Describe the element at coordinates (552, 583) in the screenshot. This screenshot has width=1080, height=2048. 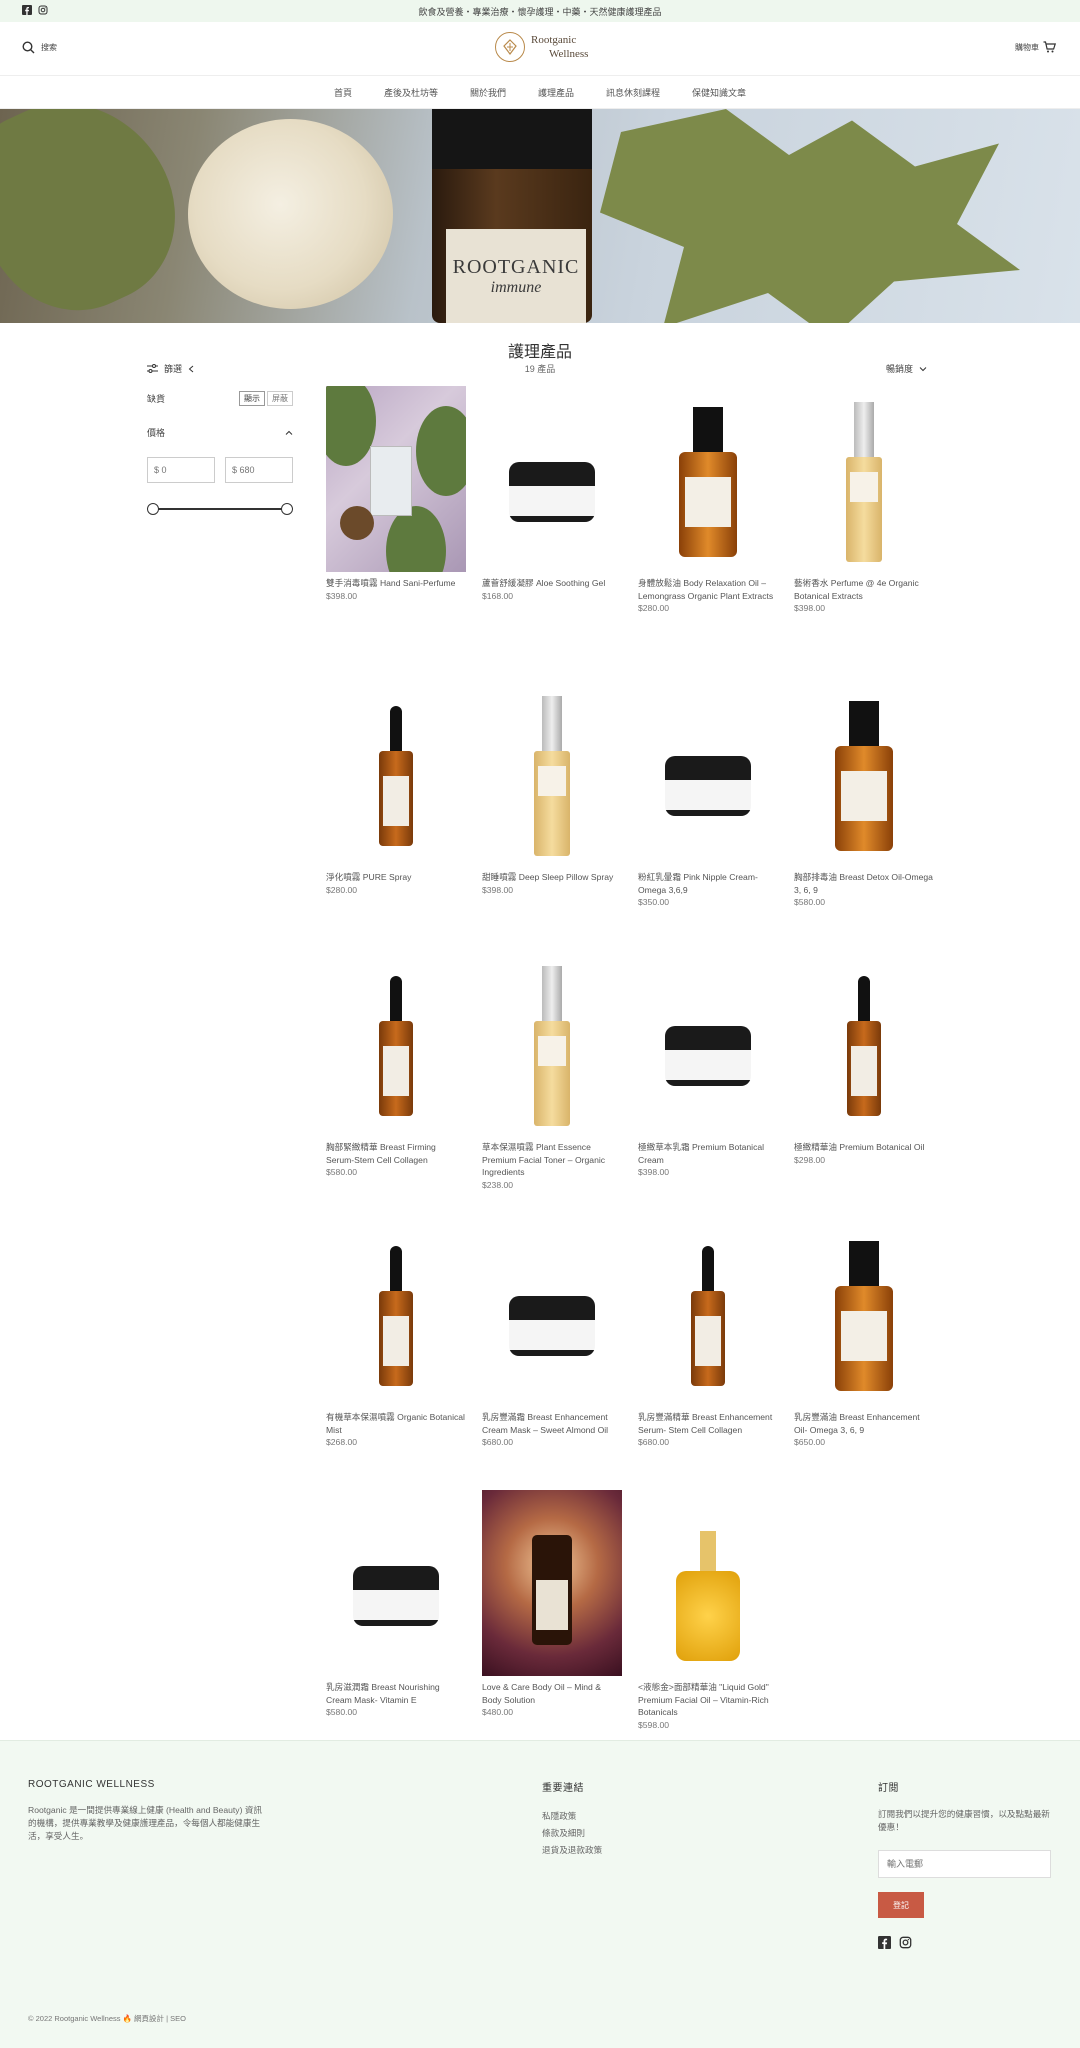
I see `product-name: 蘆薈舒緩凝膠 Aloe Soothing Gel` at that location.